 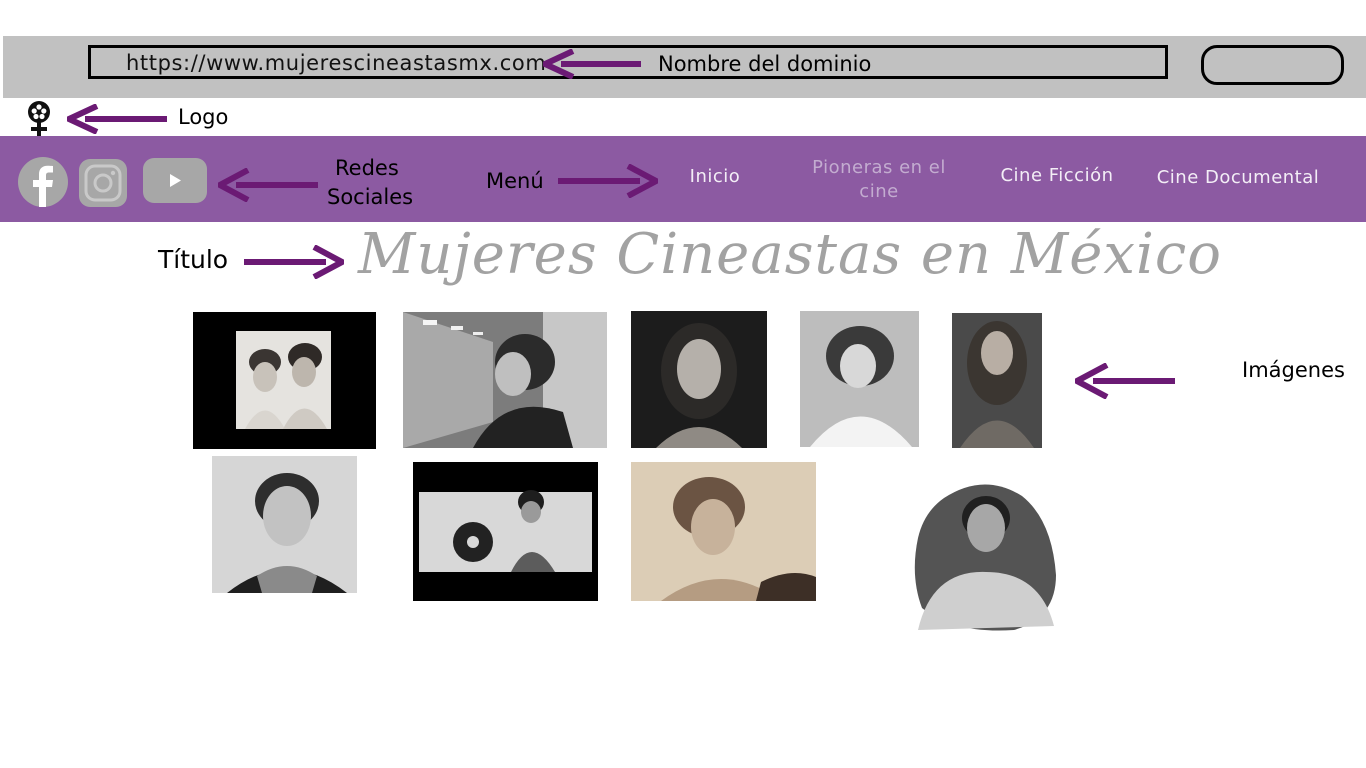 I want to click on photo-pioneer-projector, so click(x=505, y=531).